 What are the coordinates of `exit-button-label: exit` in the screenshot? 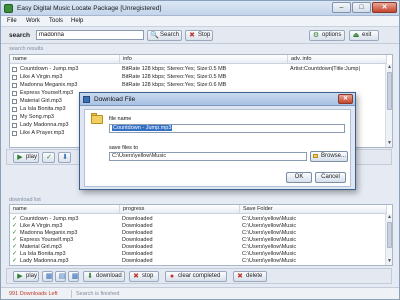 It's located at (367, 35).